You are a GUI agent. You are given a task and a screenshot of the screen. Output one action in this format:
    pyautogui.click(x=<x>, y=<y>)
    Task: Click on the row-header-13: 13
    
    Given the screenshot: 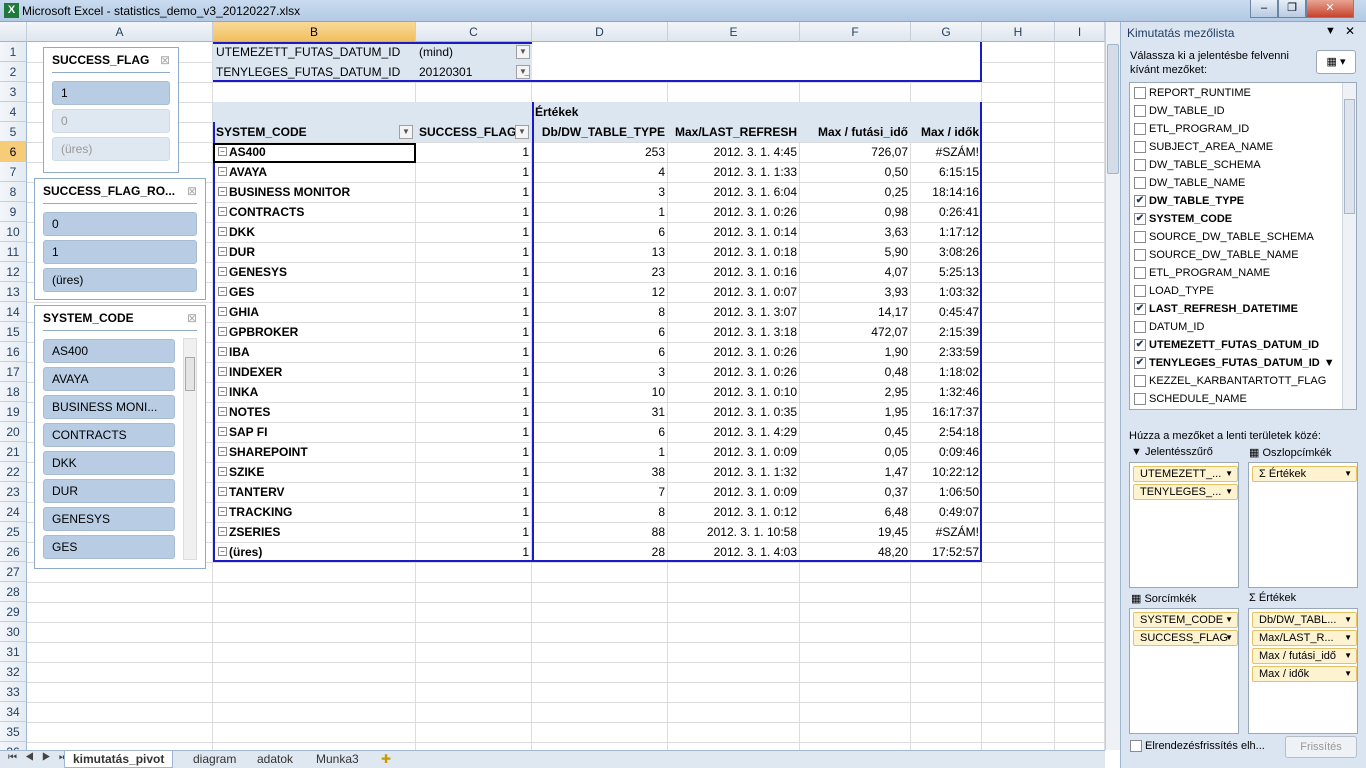 What is the action you would take?
    pyautogui.click(x=13, y=292)
    